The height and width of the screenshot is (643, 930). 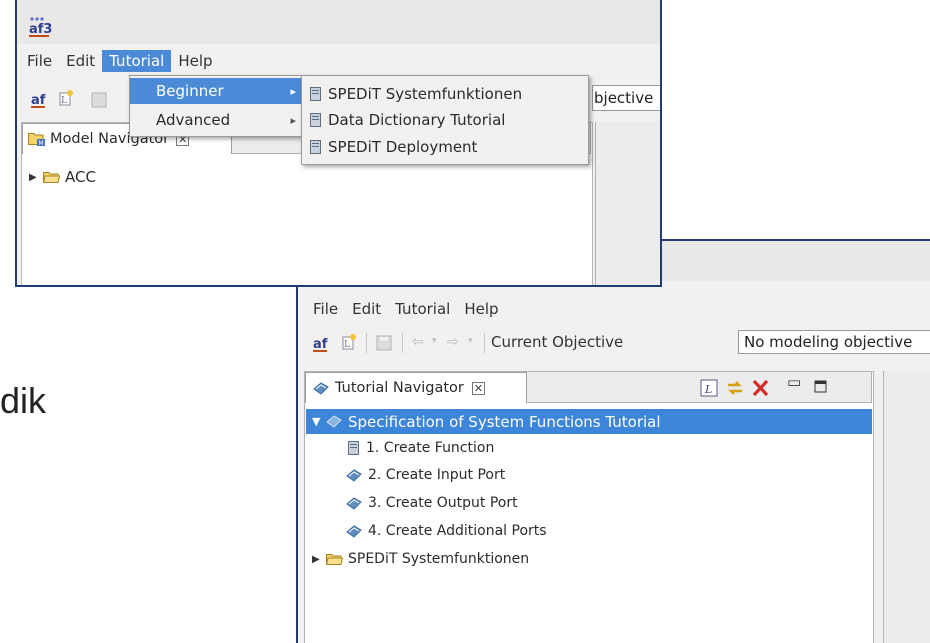 I want to click on menu-item-beginner: Beginner ▸, so click(x=216, y=91).